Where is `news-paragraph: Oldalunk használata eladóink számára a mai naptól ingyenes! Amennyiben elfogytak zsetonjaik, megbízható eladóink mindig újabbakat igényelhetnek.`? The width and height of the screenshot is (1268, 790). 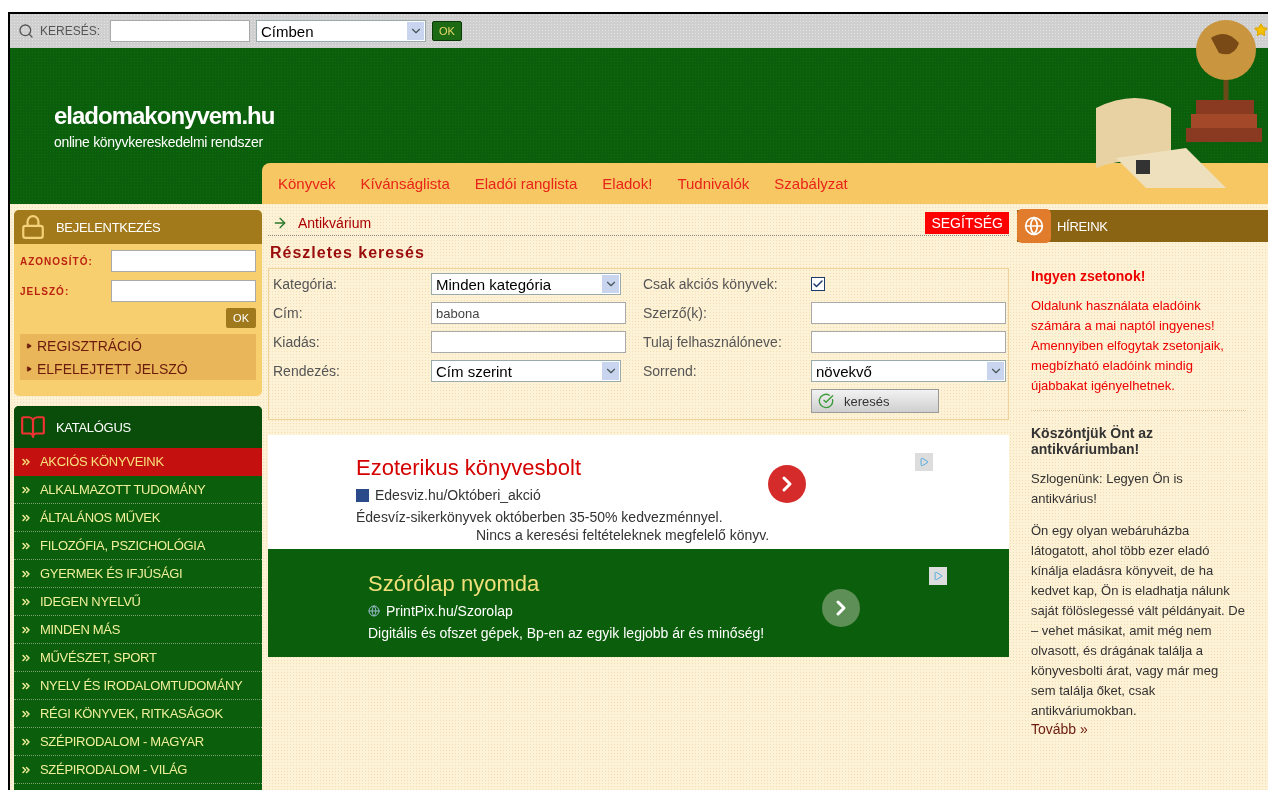 news-paragraph: Oldalunk használata eladóink számára a mai naptól ingyenes! Amennyiben elfogytak zsetonjaik, megbízható eladóink mindig újabbakat igényelhetnek. is located at coordinates (1128, 346).